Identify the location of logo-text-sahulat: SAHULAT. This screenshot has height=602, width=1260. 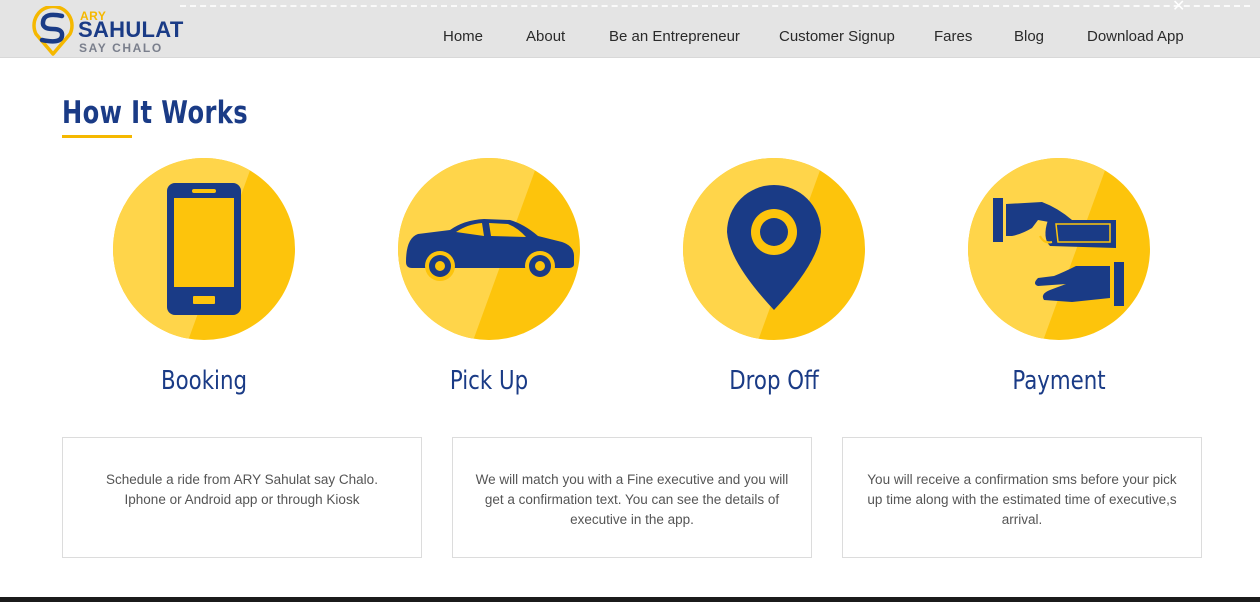
(131, 29).